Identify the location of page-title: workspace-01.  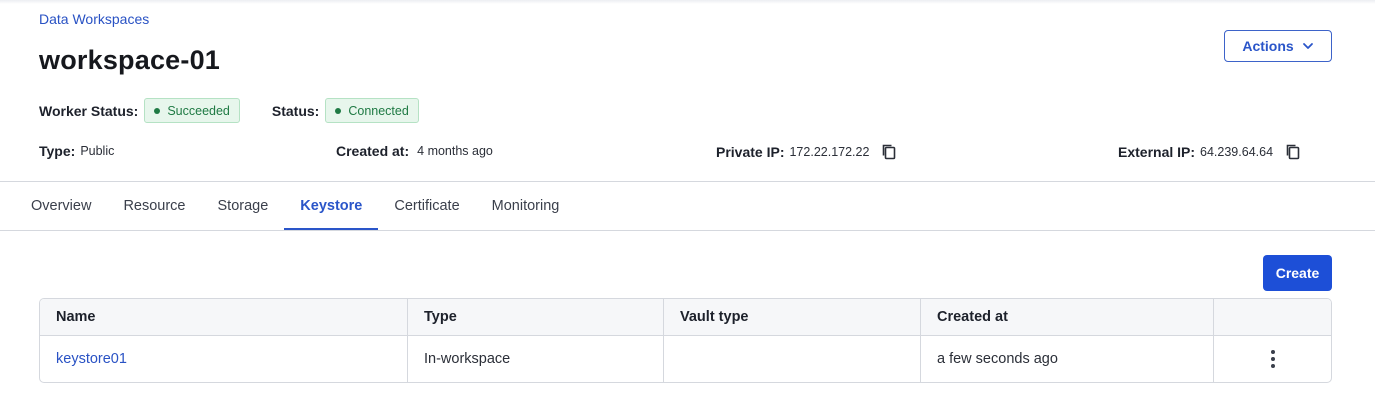
(129, 60).